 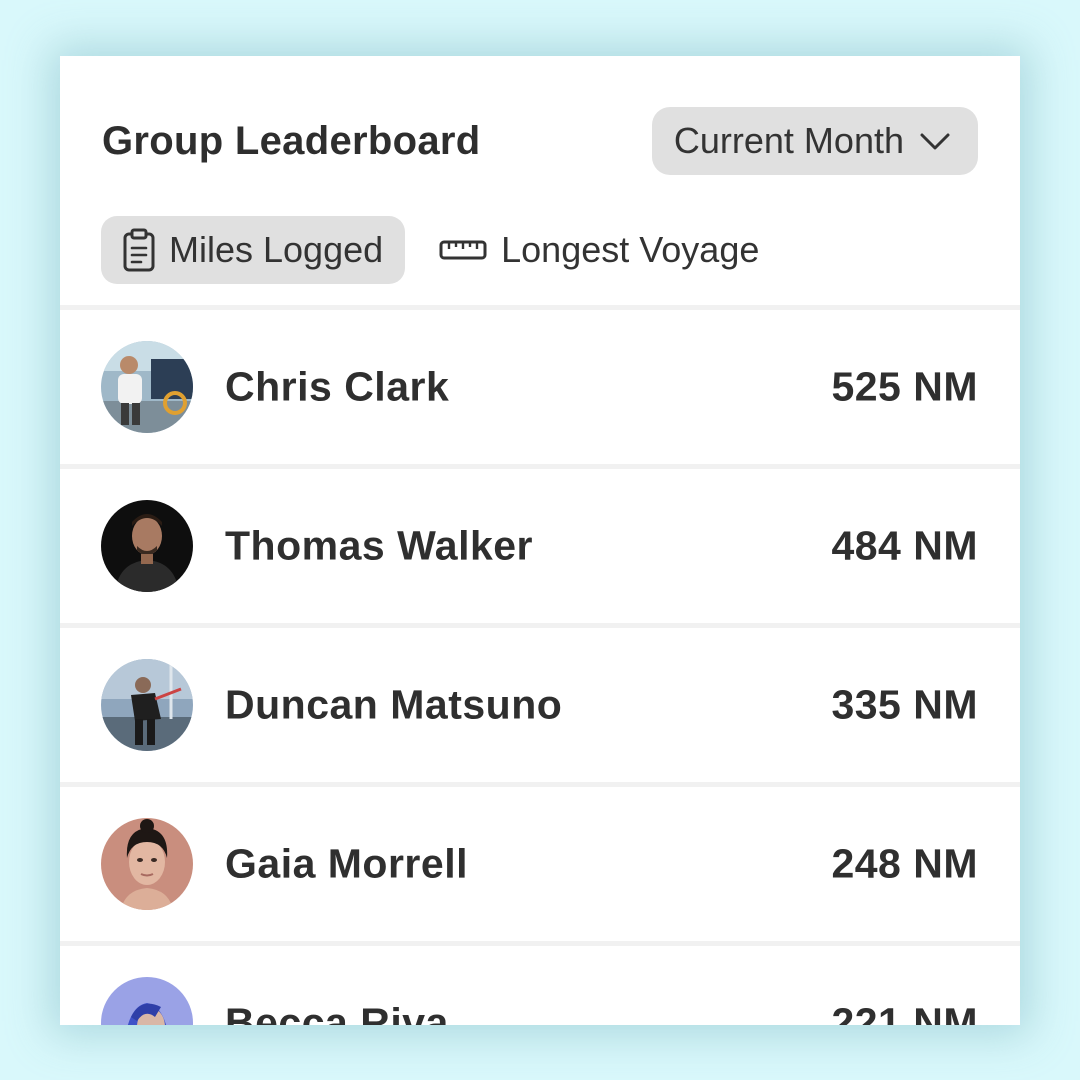 What do you see at coordinates (139, 250) in the screenshot?
I see `clipboard-icon` at bounding box center [139, 250].